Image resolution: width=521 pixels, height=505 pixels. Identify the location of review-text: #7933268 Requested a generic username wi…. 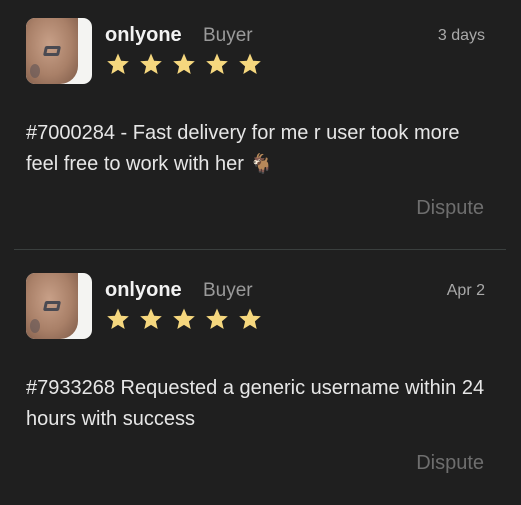
(261, 404).